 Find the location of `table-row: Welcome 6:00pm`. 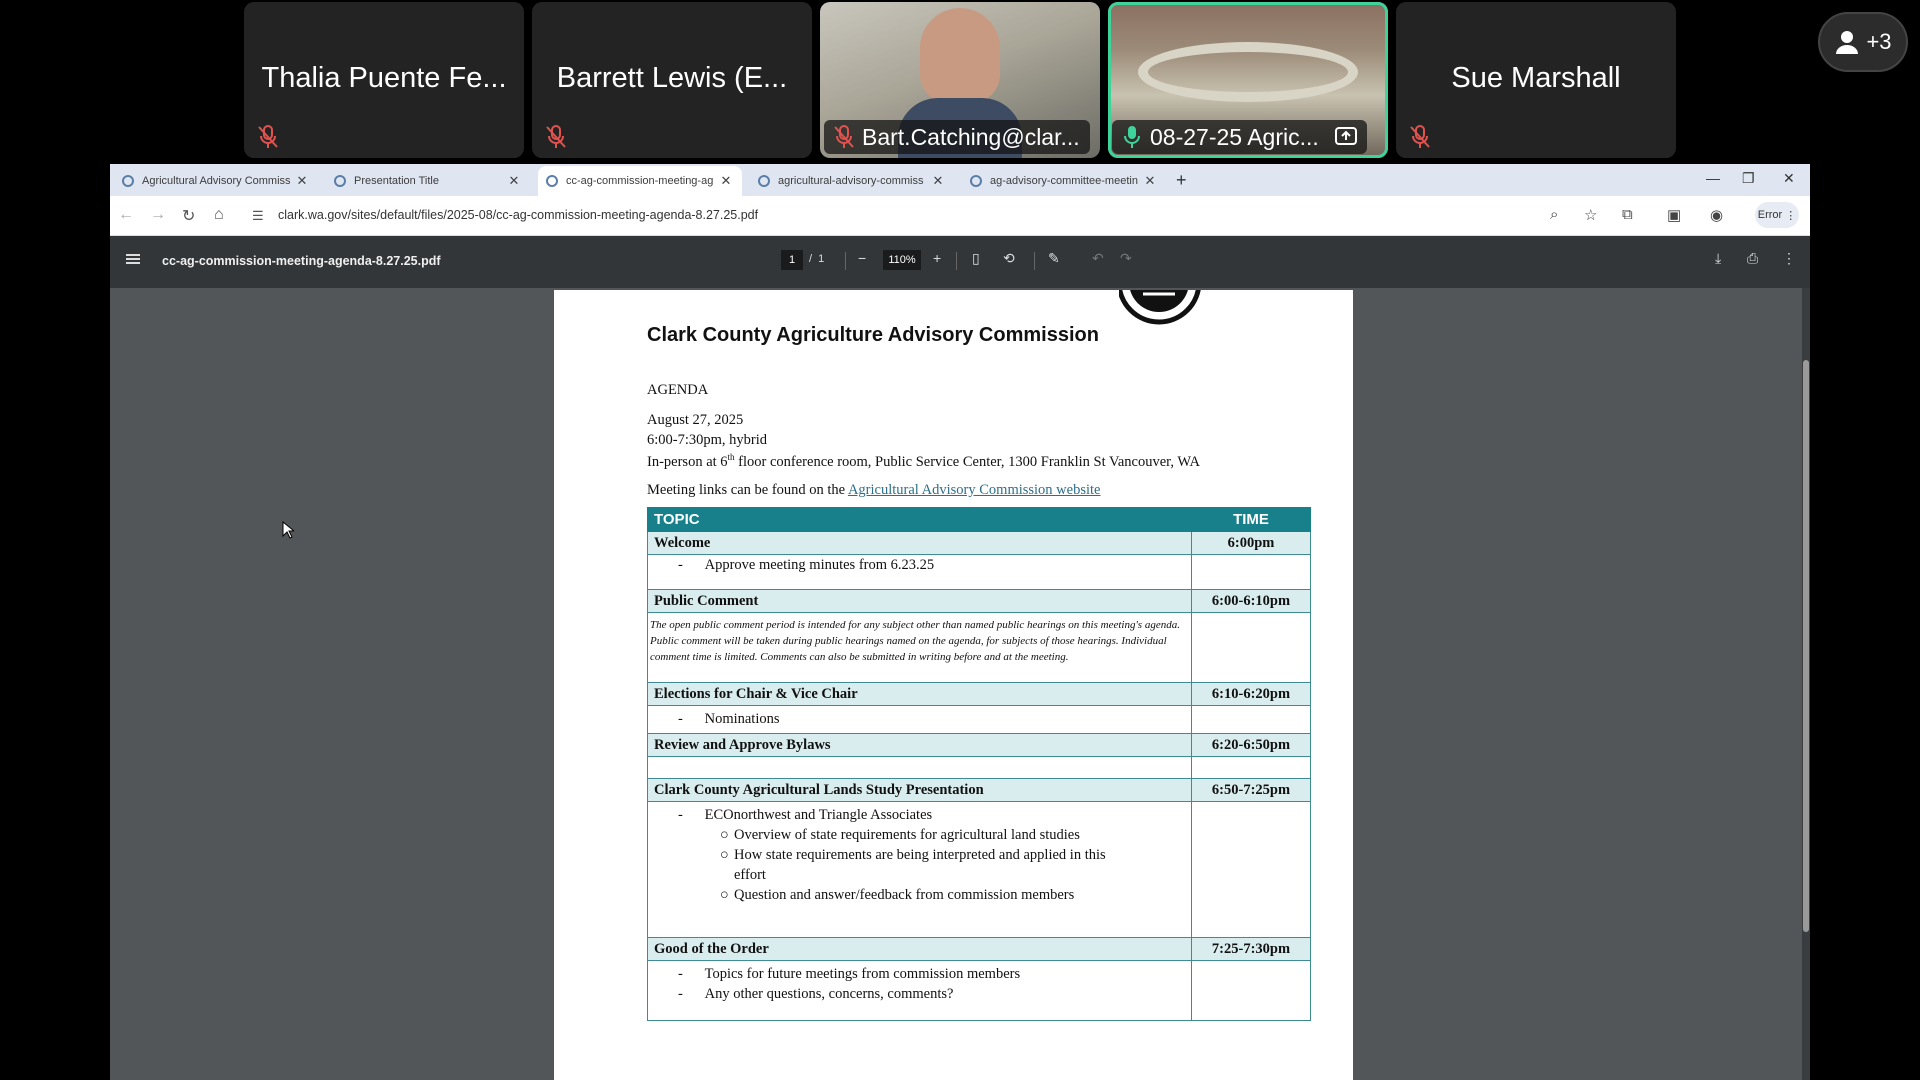

table-row: Welcome 6:00pm is located at coordinates (979, 543).